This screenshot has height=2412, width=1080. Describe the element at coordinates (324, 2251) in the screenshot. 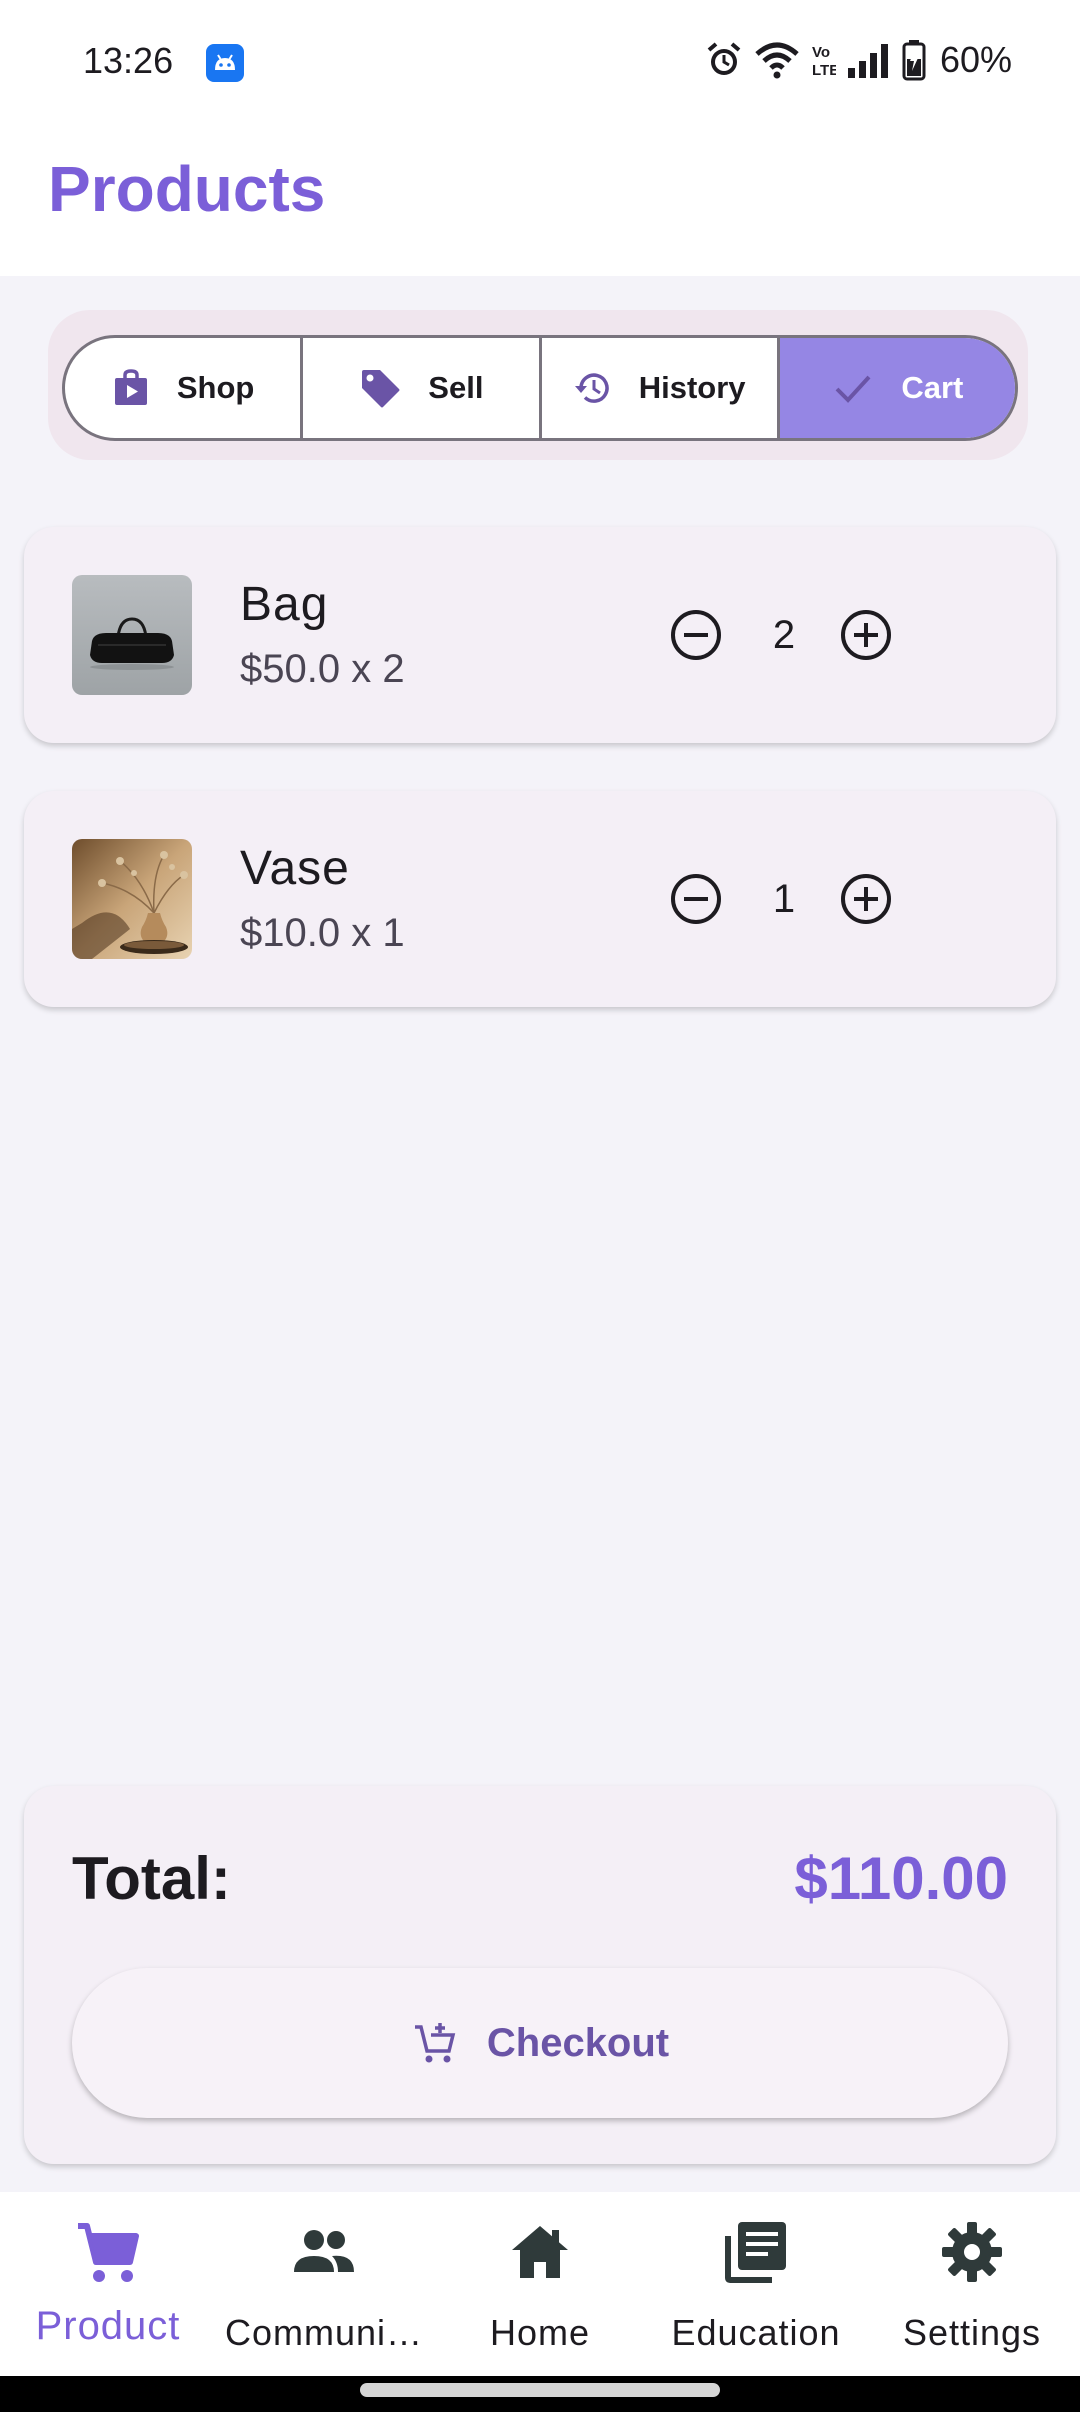

I see `people-icon` at that location.